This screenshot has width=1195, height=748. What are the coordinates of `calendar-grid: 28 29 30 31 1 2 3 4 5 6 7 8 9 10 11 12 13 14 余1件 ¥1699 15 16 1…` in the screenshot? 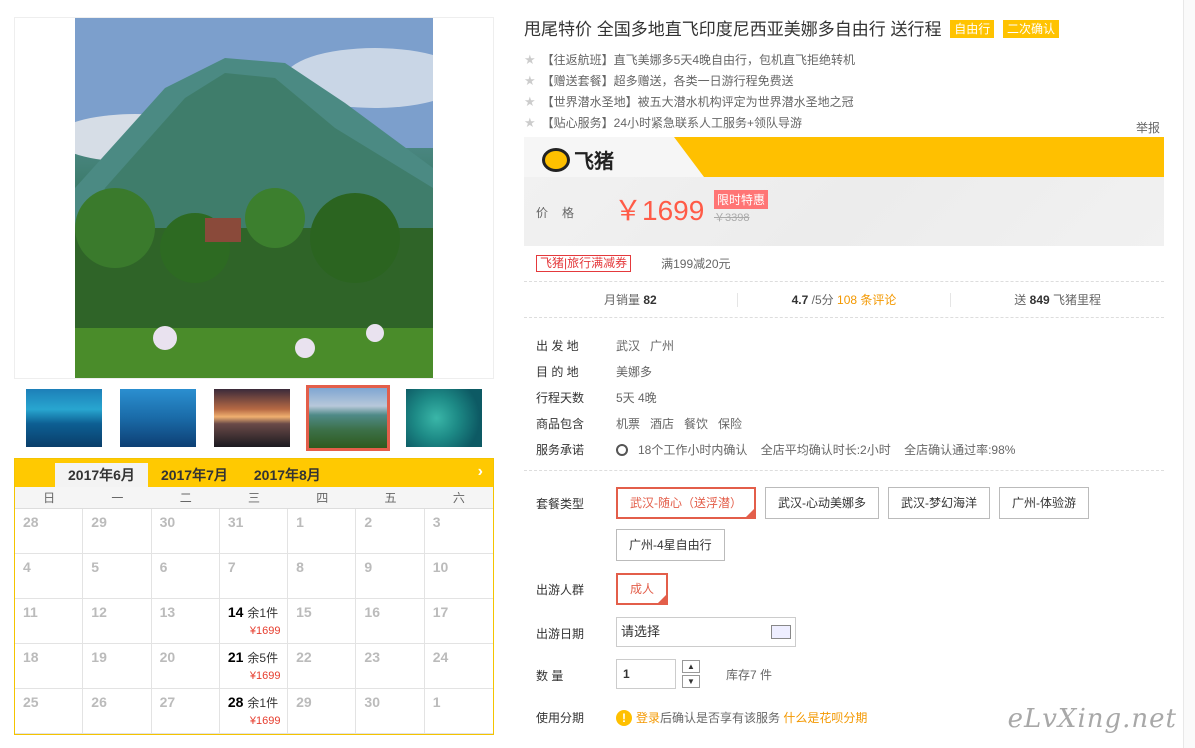 It's located at (254, 621).